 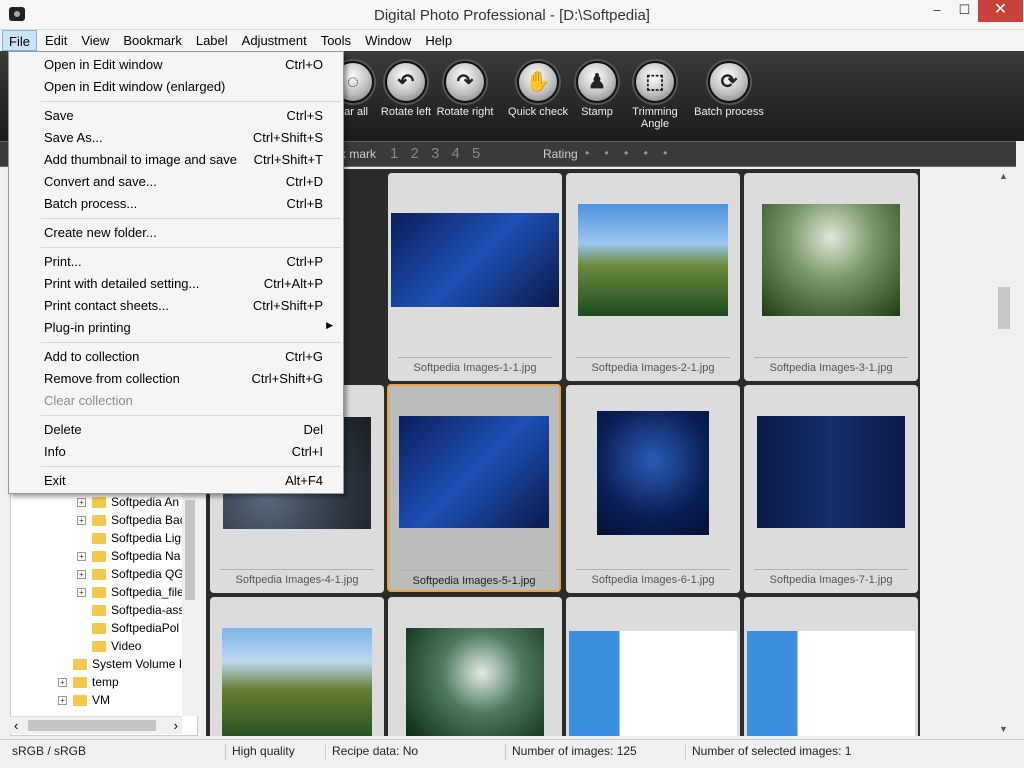 What do you see at coordinates (937, 11) in the screenshot?
I see `minimize-button: –` at bounding box center [937, 11].